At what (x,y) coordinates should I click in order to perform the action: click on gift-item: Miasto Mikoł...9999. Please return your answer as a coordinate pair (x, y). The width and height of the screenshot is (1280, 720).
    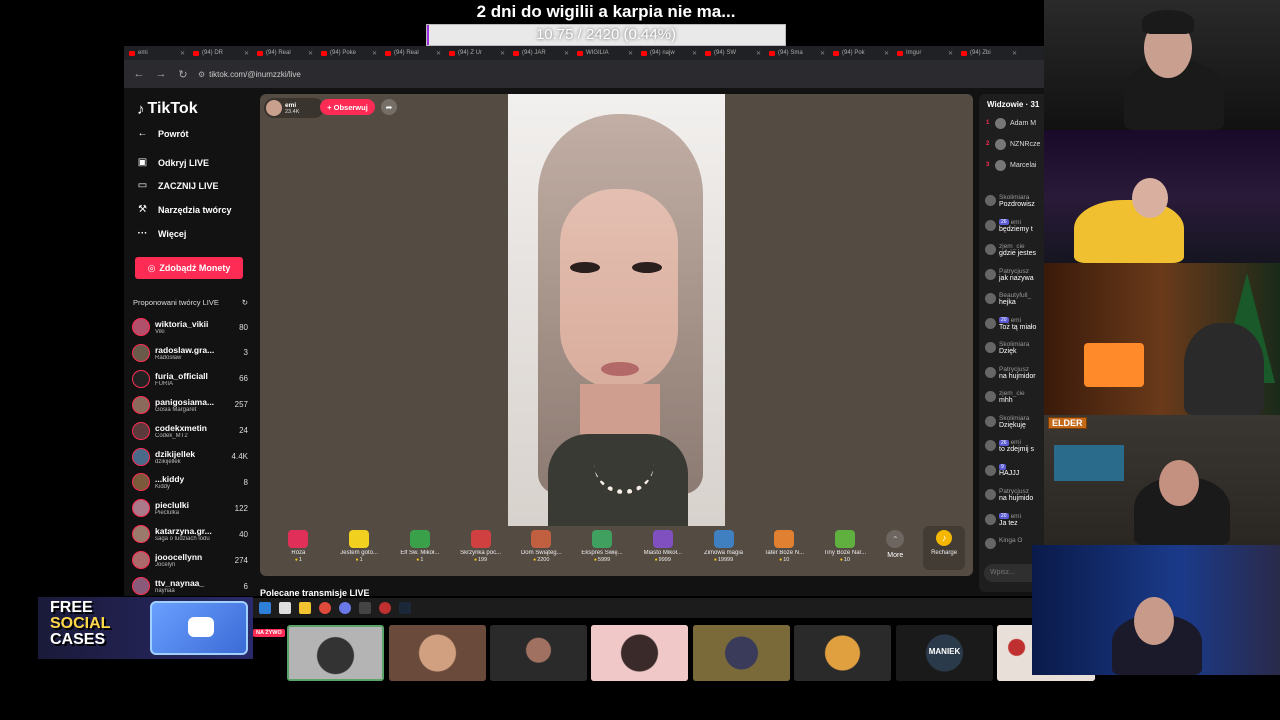
    Looking at the image, I should click on (662, 544).